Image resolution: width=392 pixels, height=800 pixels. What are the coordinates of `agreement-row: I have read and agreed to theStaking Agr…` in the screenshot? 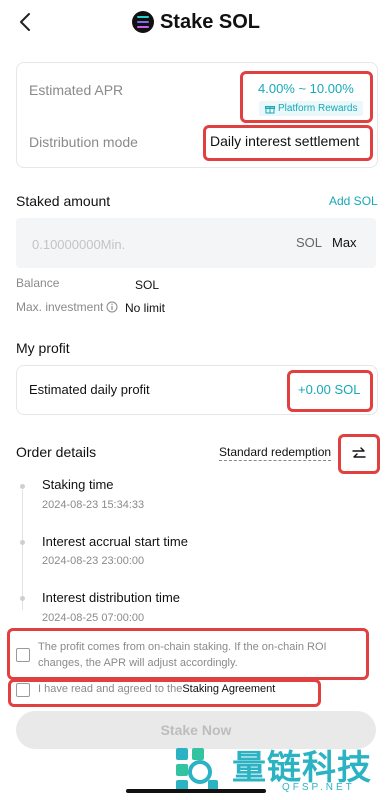 It's located at (156, 689).